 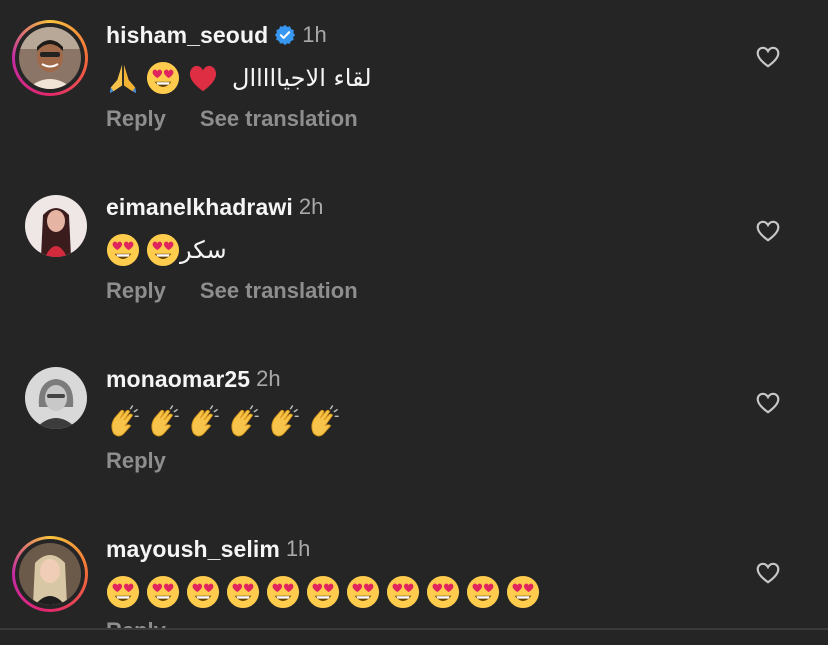 What do you see at coordinates (302, 78) in the screenshot?
I see `comment-text: لقاء الاجيااااال` at bounding box center [302, 78].